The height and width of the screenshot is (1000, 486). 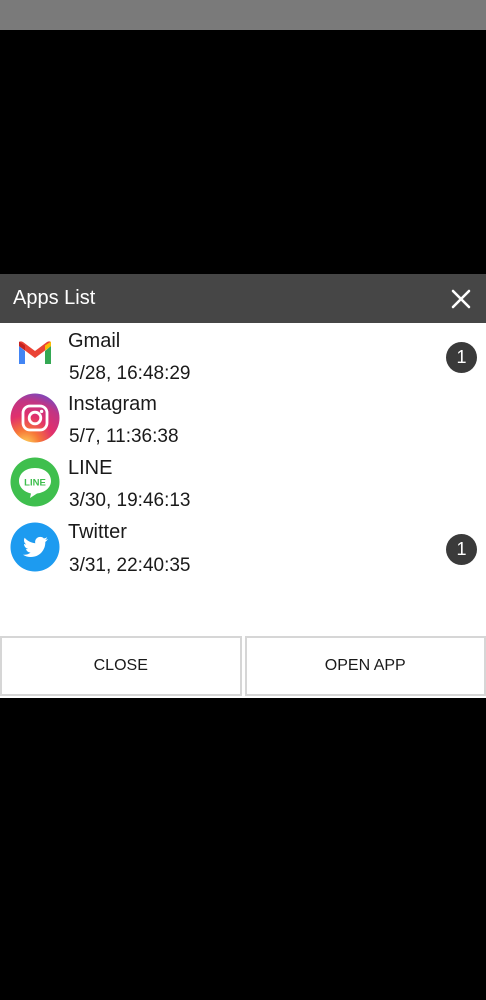 I want to click on app-name: Gmail, so click(x=94, y=341).